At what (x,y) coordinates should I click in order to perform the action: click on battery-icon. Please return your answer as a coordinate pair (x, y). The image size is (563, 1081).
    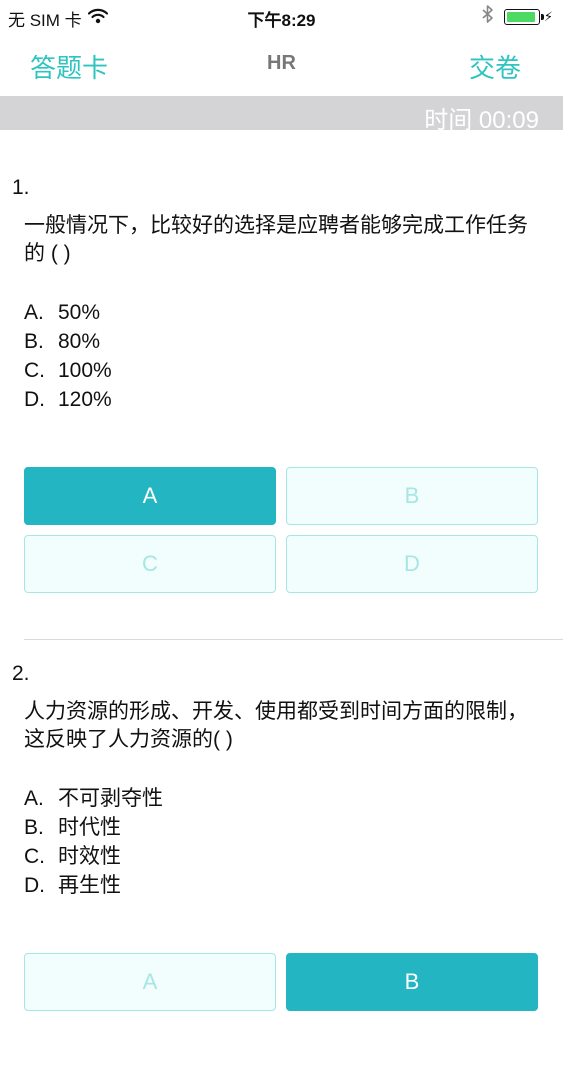
    Looking at the image, I should click on (523, 16).